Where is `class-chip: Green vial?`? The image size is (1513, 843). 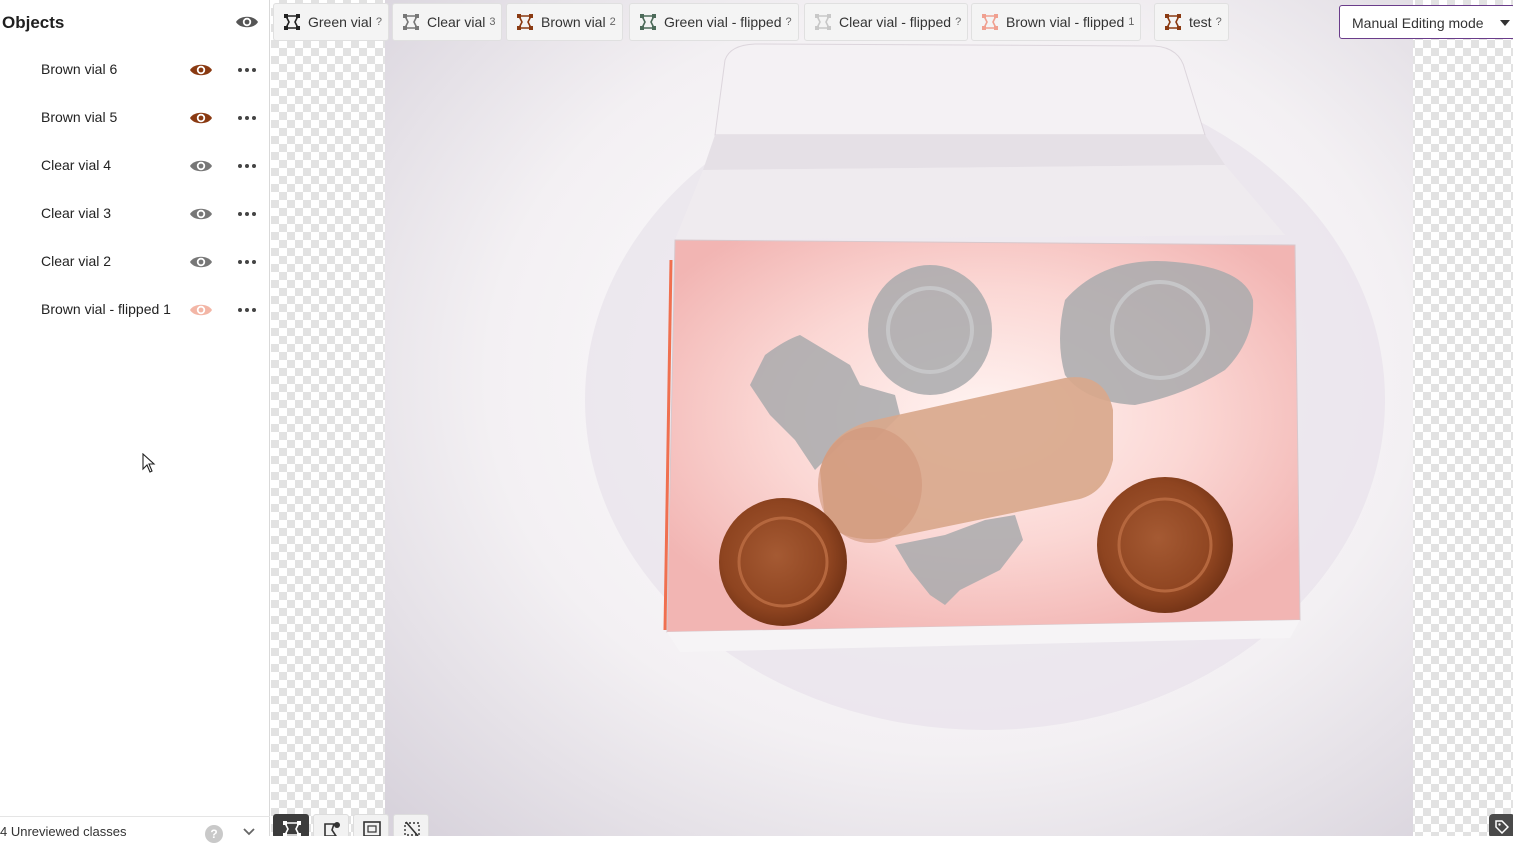 class-chip: Green vial? is located at coordinates (331, 22).